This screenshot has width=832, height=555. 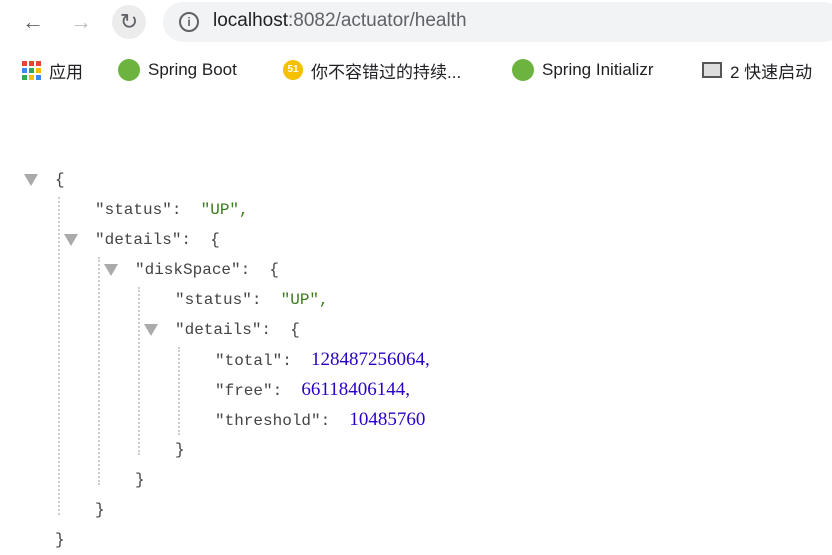 What do you see at coordinates (322, 359) in the screenshot?
I see `json-row-total: "total": 128487256064,` at bounding box center [322, 359].